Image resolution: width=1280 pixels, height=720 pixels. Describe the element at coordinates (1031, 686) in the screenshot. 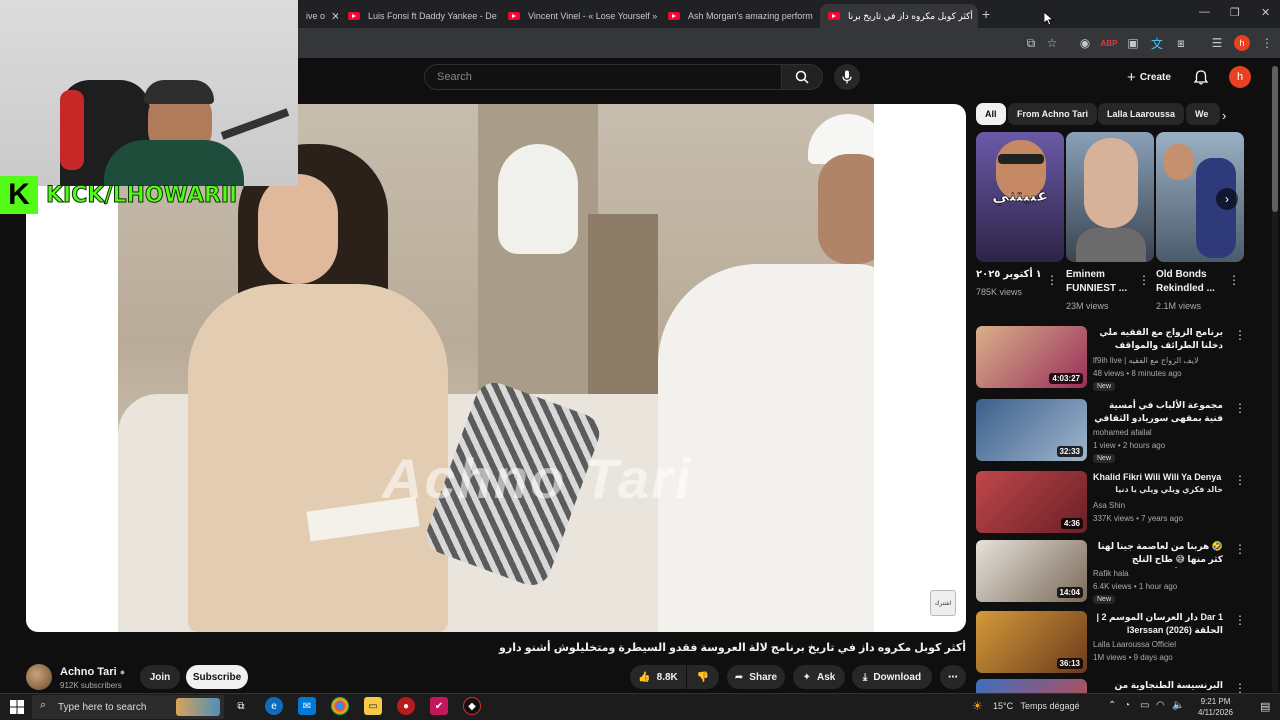

I see `video-thumbnail` at that location.